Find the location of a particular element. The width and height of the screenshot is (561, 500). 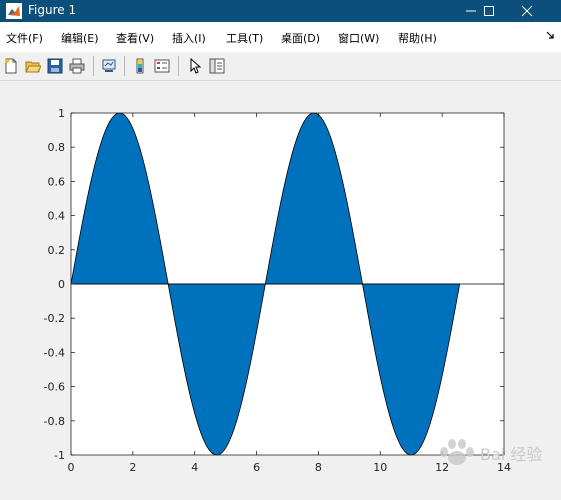

baidu-paw-logo-icon: Bai 经验 is located at coordinates (491, 452).